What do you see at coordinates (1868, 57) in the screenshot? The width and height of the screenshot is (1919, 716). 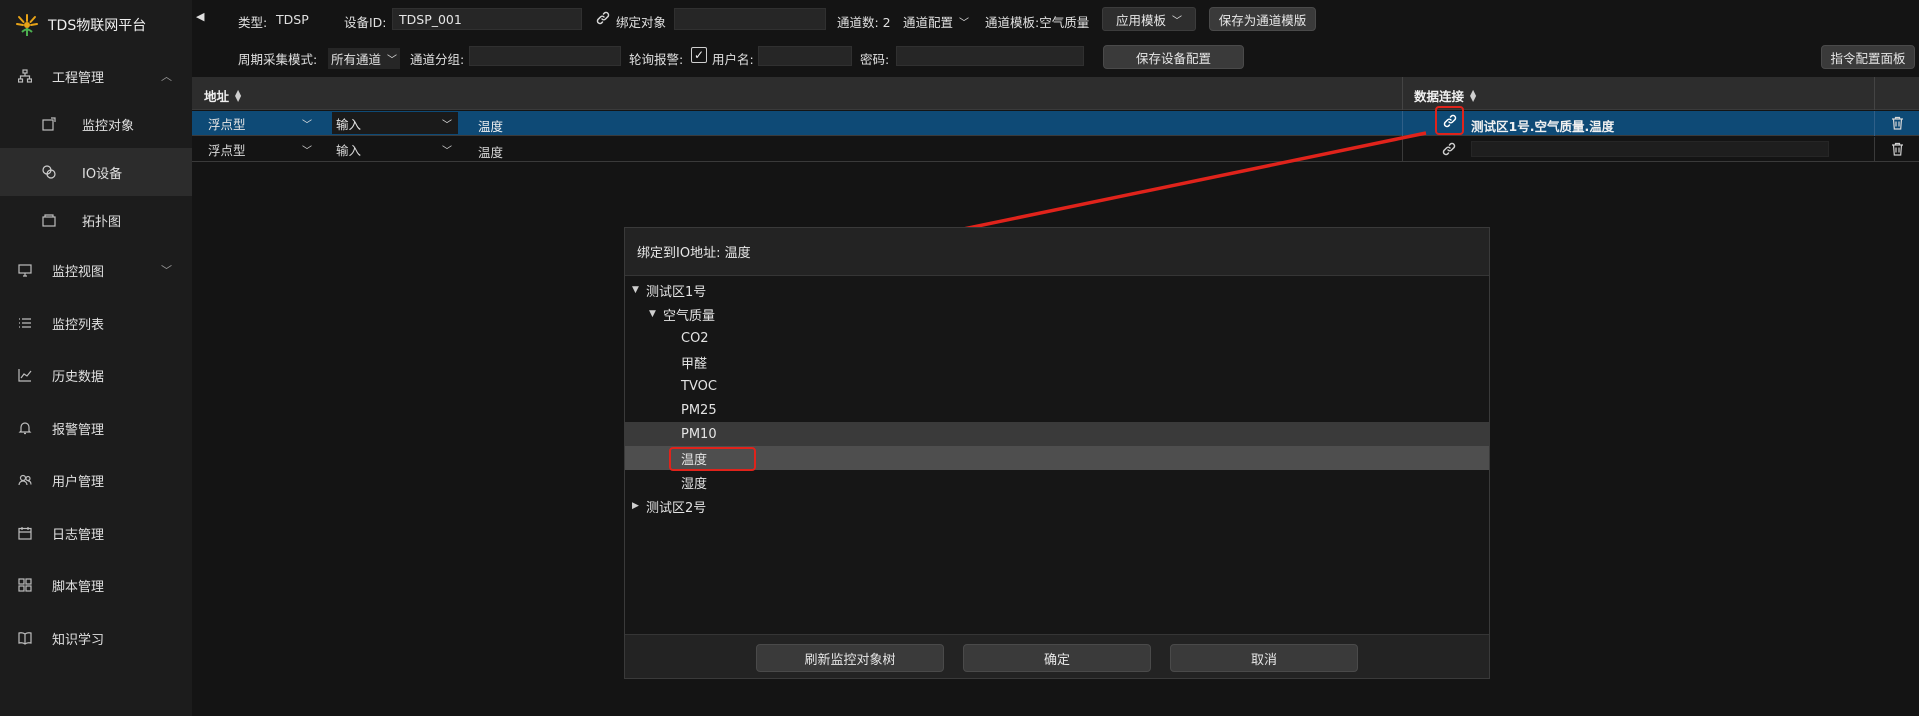 I see `command-panel-button: 指令配置面板` at bounding box center [1868, 57].